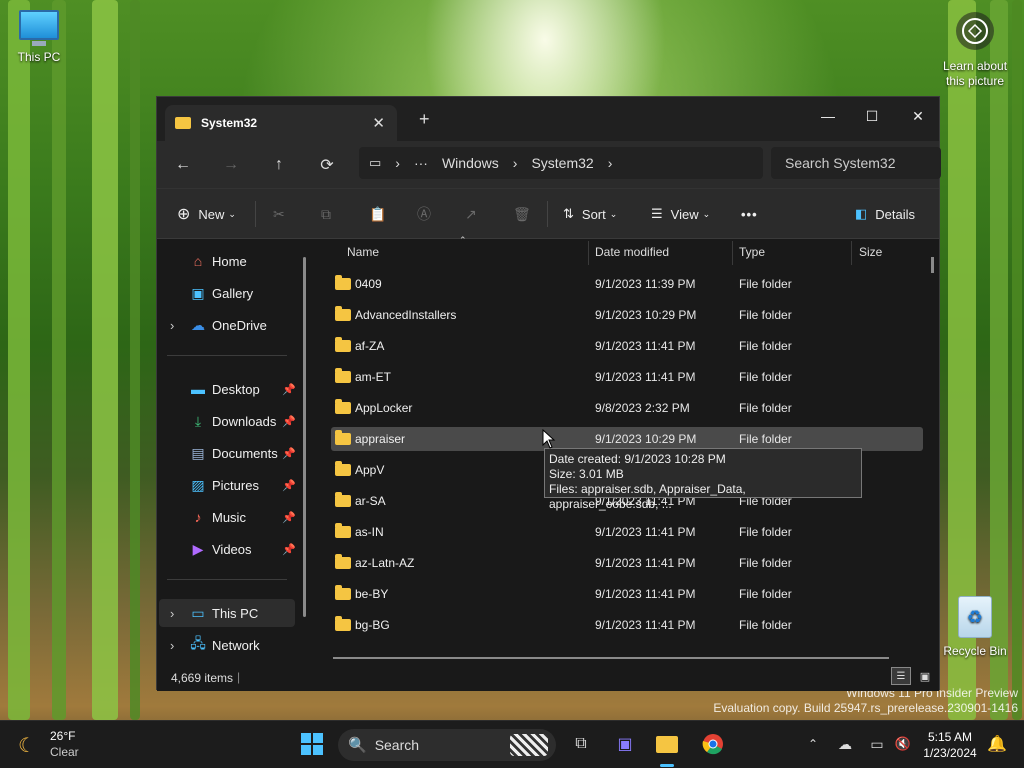  Describe the element at coordinates (925, 676) in the screenshot. I see `tiles-view-button: ▣` at that location.